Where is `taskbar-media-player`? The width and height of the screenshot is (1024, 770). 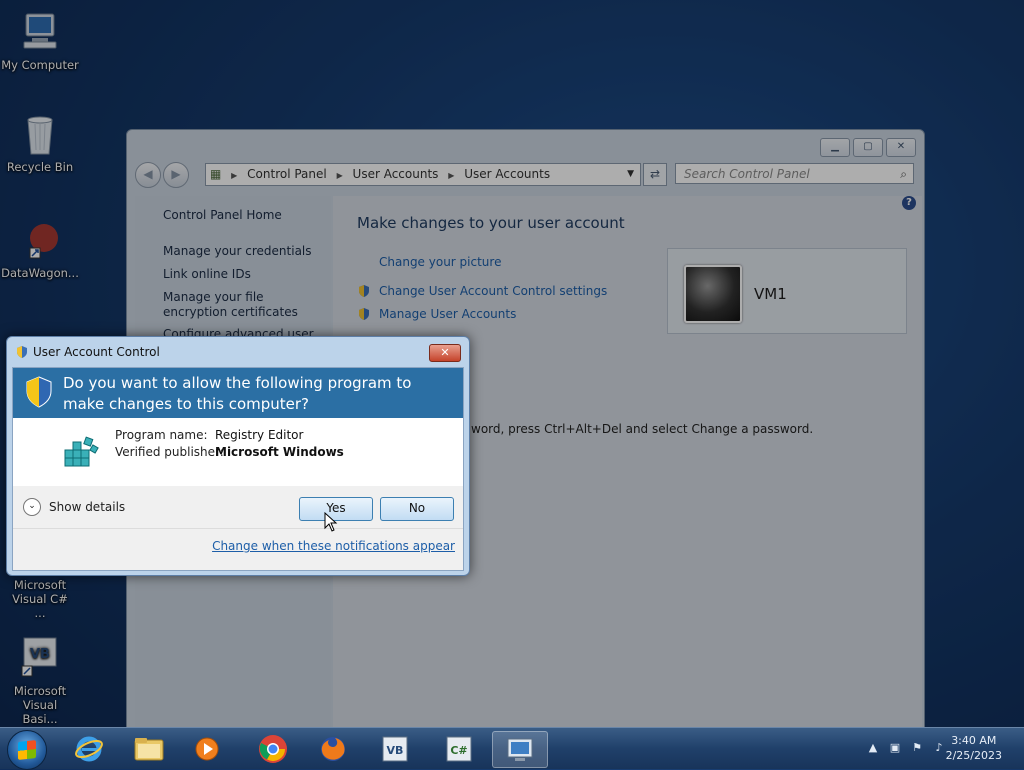
taskbar-media-player is located at coordinates (207, 748).